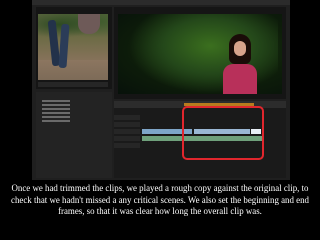  I want to click on track-header-a2, so click(127, 145).